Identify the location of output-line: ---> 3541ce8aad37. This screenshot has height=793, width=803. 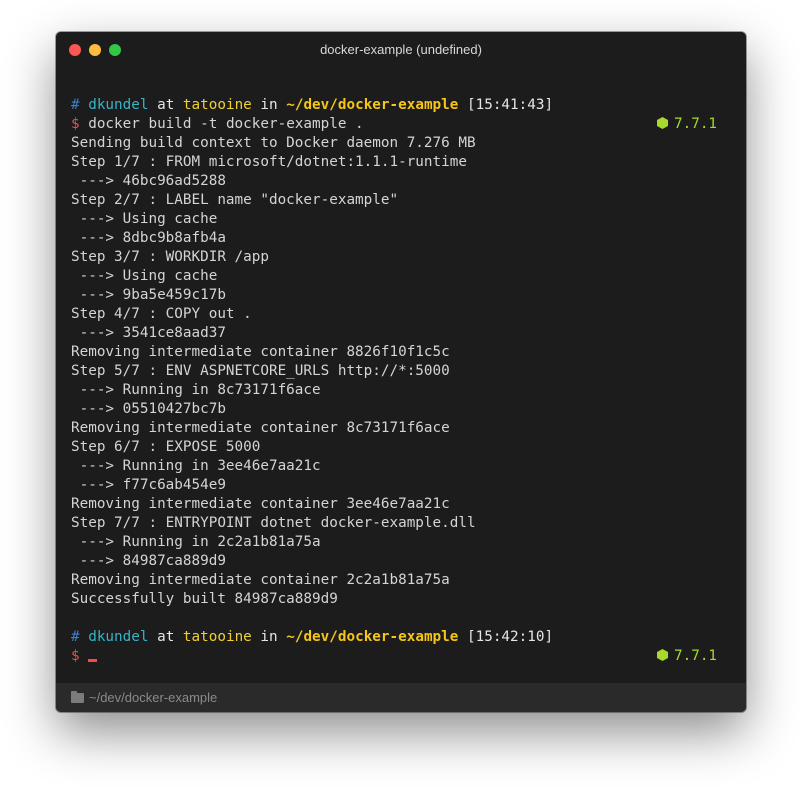
(148, 333).